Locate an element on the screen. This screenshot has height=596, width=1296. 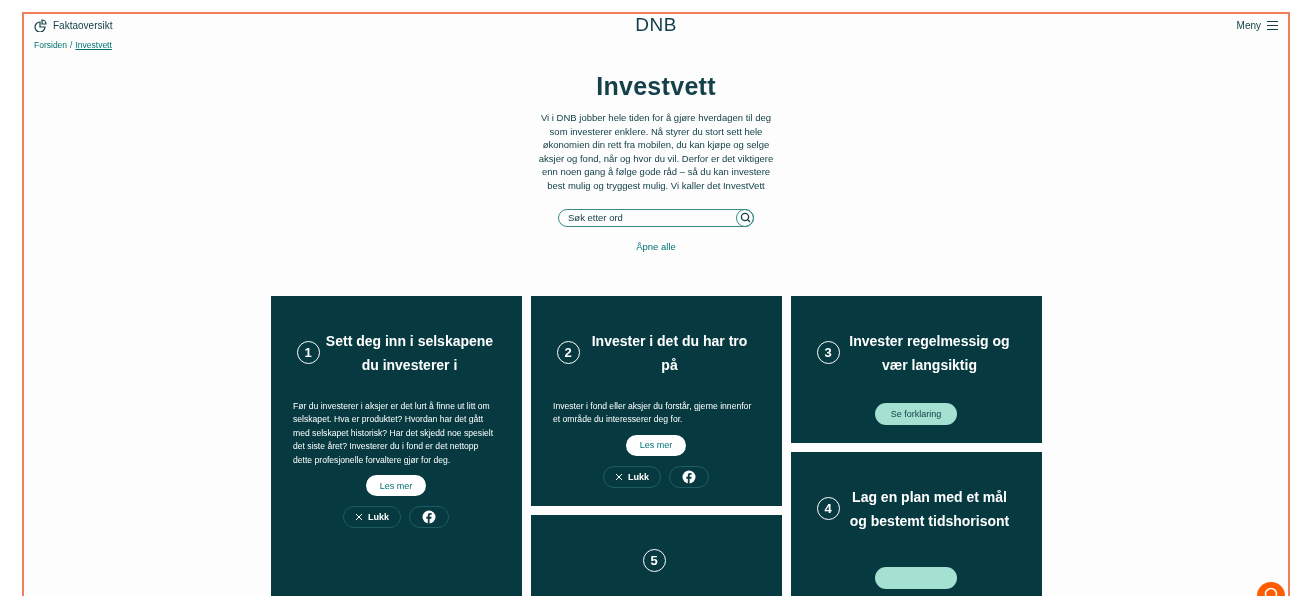
breadcrumb-link: Forsiden is located at coordinates (51, 45).